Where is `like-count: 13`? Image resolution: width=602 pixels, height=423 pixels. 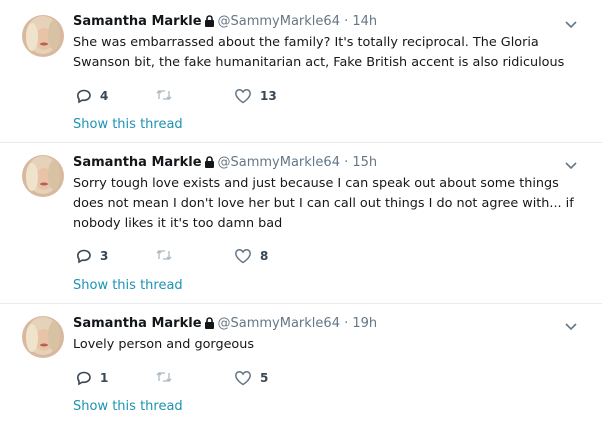
like-count: 13 is located at coordinates (268, 96).